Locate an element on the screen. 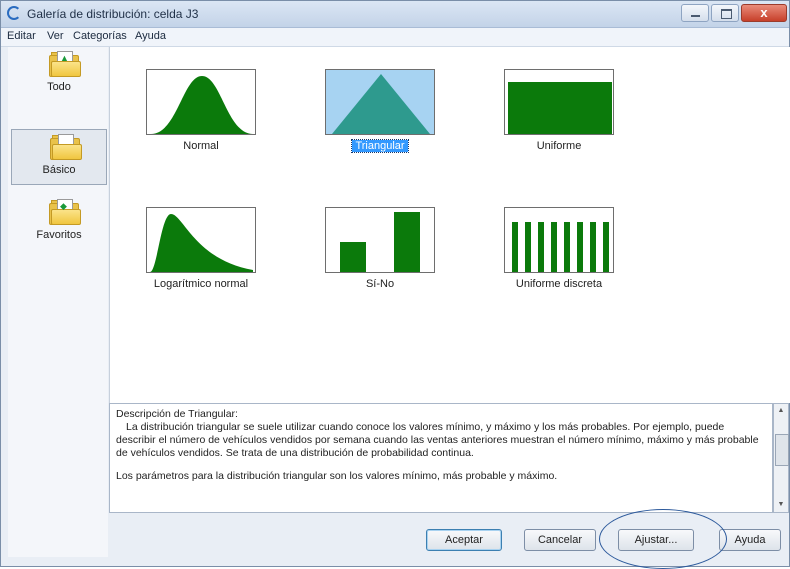 The image size is (790, 569). gallery-item-label: Uniforme is located at coordinates (559, 146).